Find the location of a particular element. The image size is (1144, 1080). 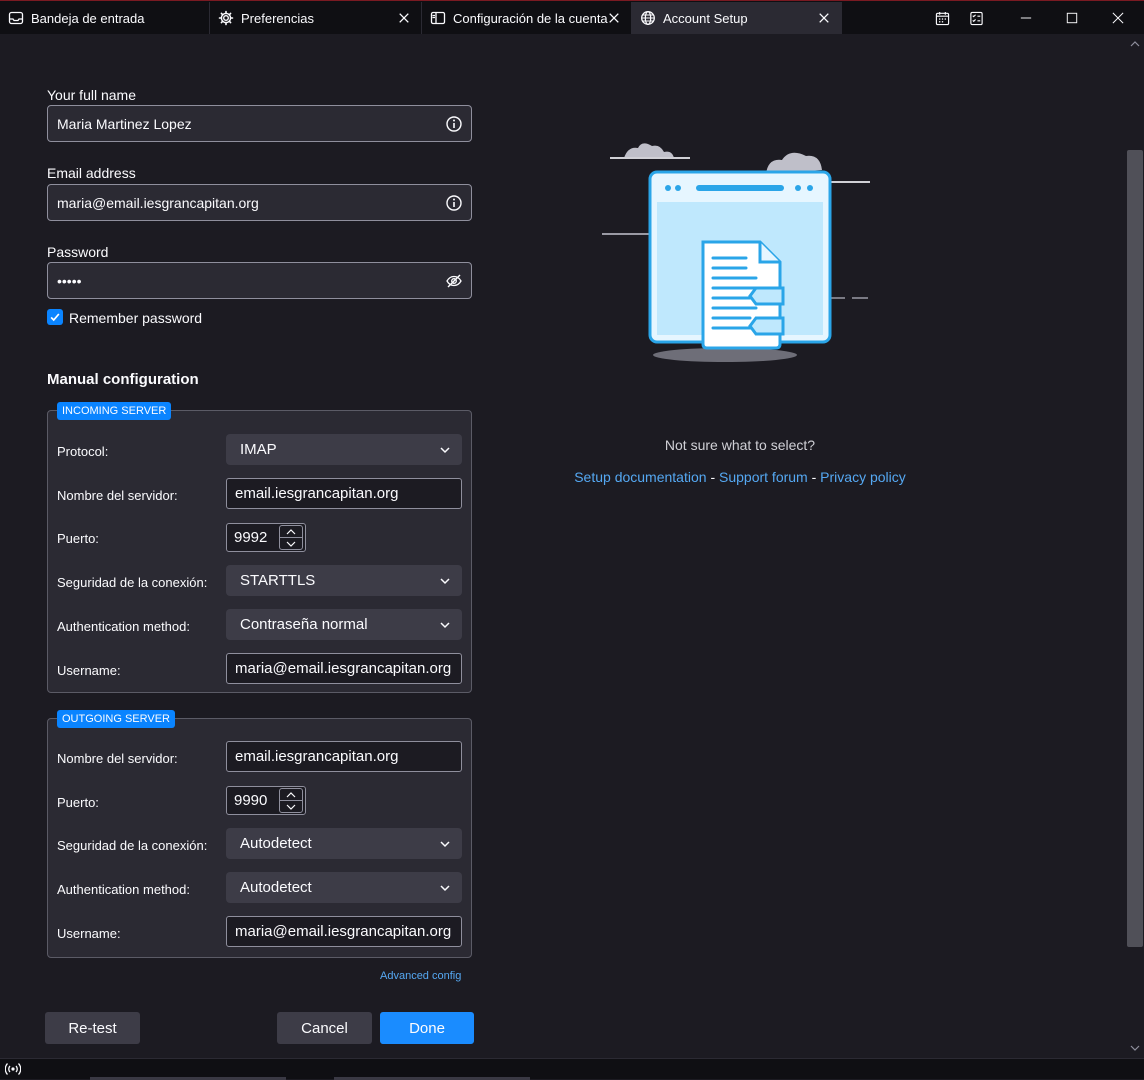

eye-slash-icon is located at coordinates (454, 281).